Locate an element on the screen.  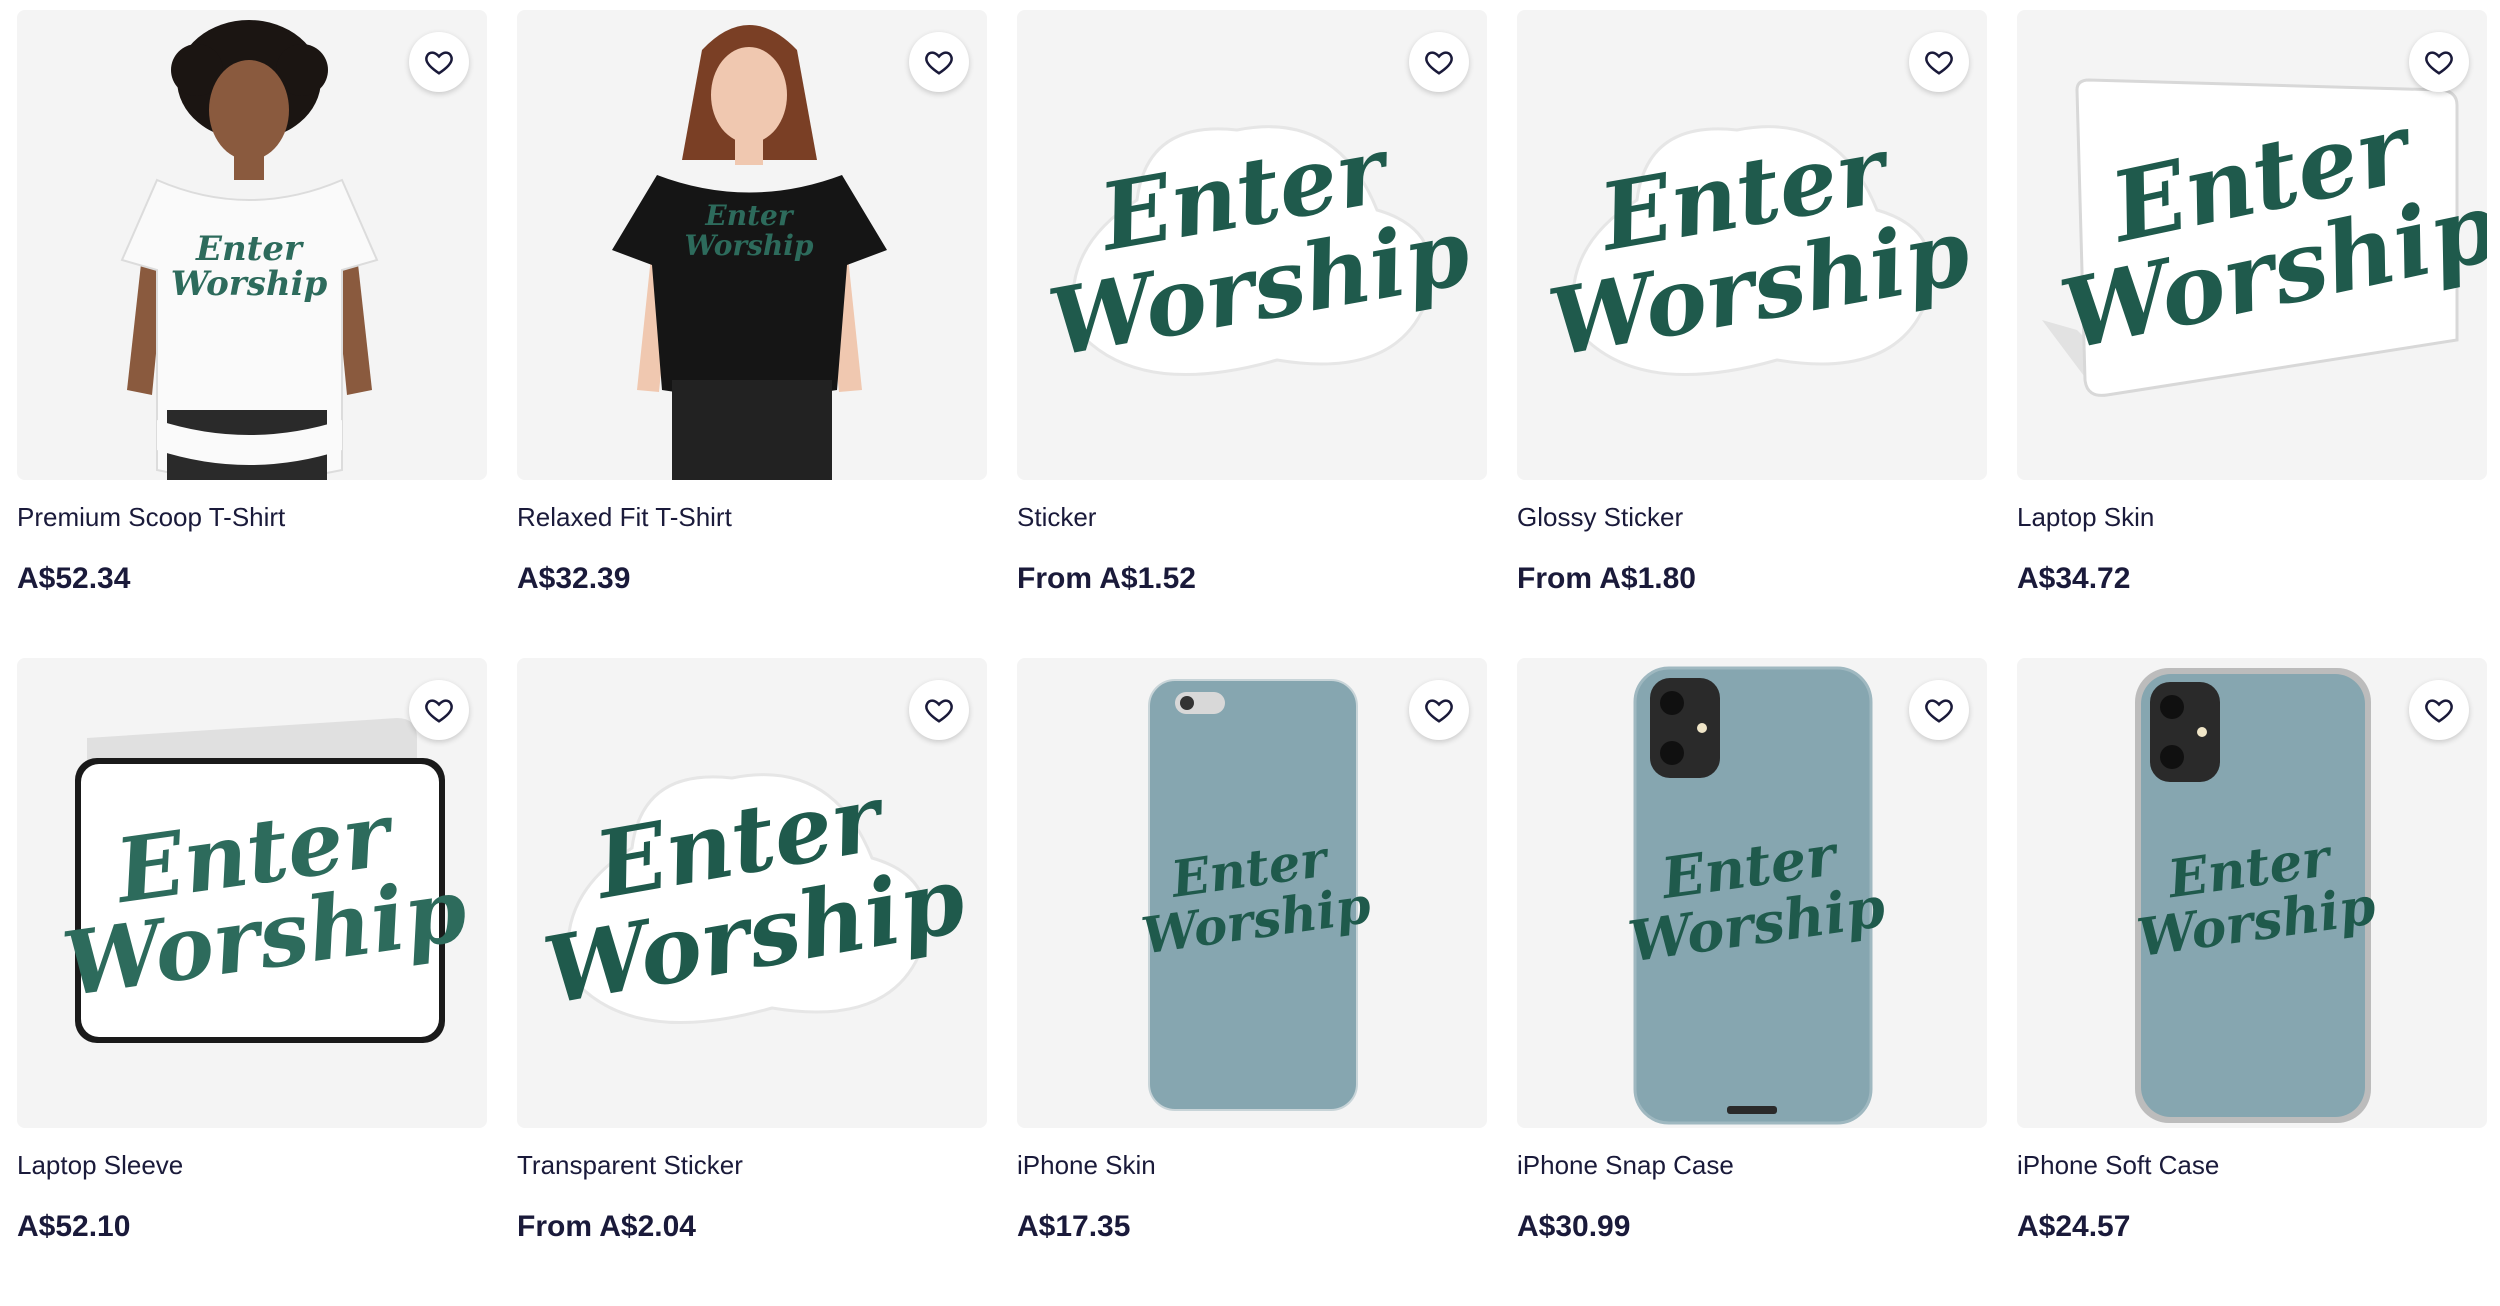
product-title: Relaxed Fit T-Shirt is located at coordinates (624, 517).